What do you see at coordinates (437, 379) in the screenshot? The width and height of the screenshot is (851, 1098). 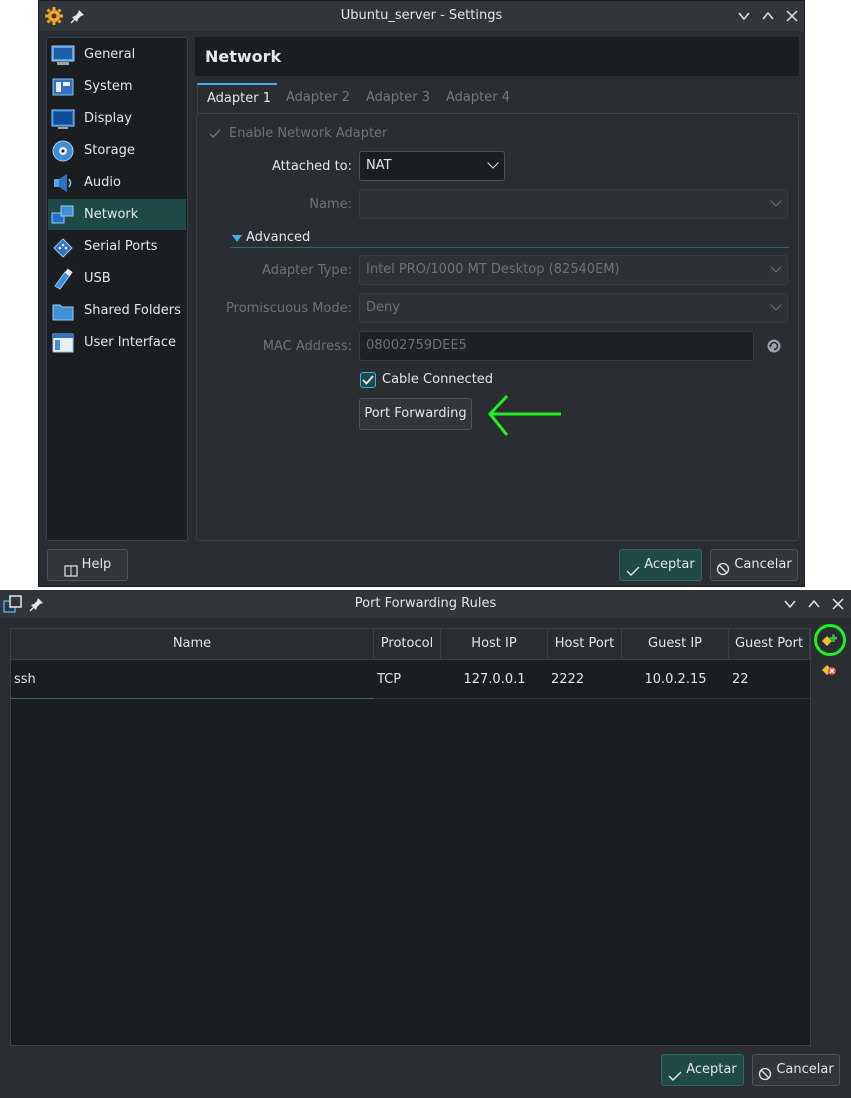 I see `cable-connected-label: Cable Connected` at bounding box center [437, 379].